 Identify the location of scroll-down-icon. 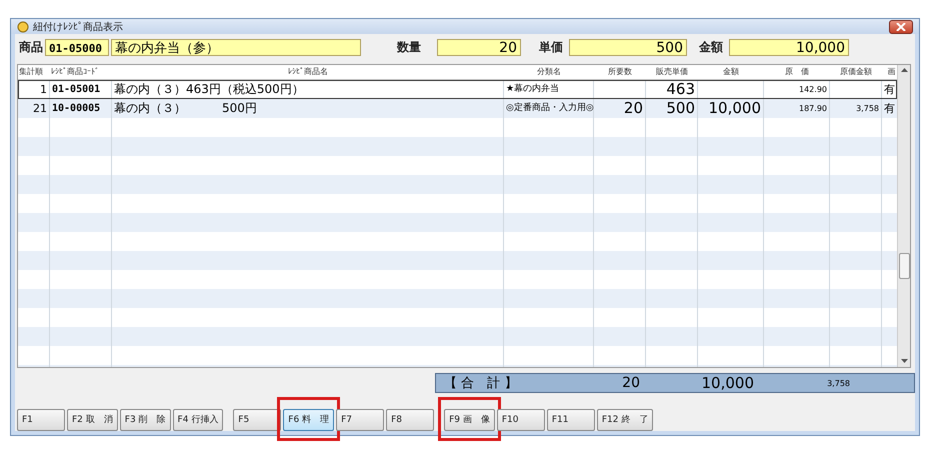
(904, 361).